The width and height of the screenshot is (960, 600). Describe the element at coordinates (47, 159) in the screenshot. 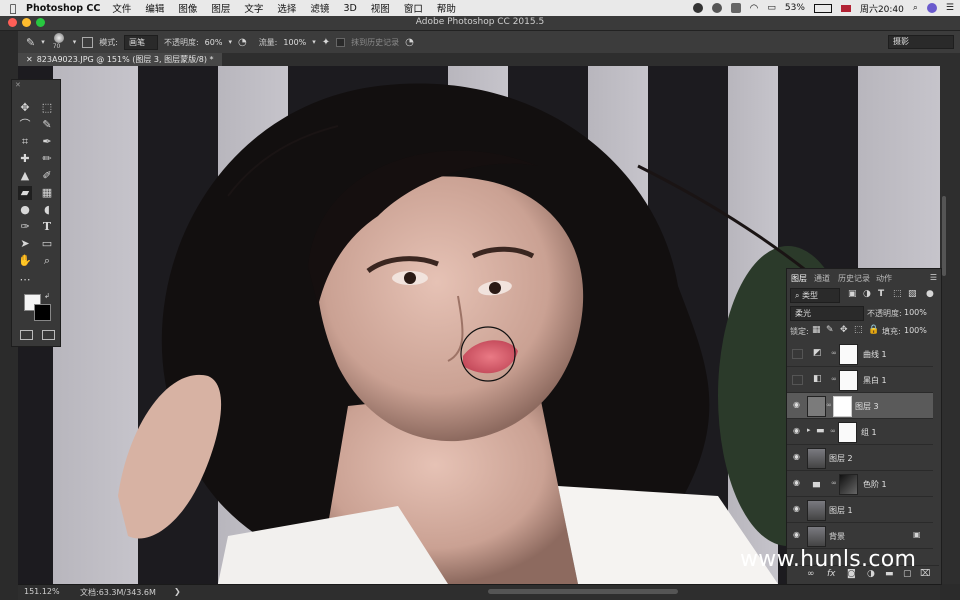

I see `brush-tool-icon: ✏` at that location.